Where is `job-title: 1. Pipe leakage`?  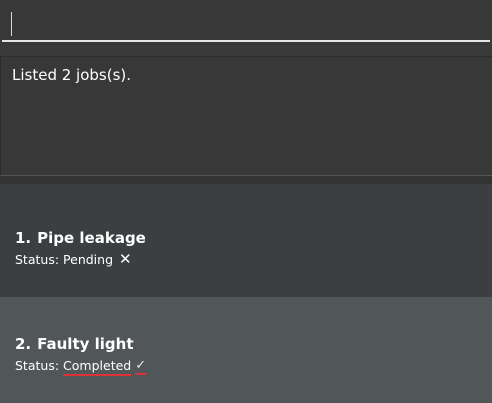 job-title: 1. Pipe leakage is located at coordinates (80, 238).